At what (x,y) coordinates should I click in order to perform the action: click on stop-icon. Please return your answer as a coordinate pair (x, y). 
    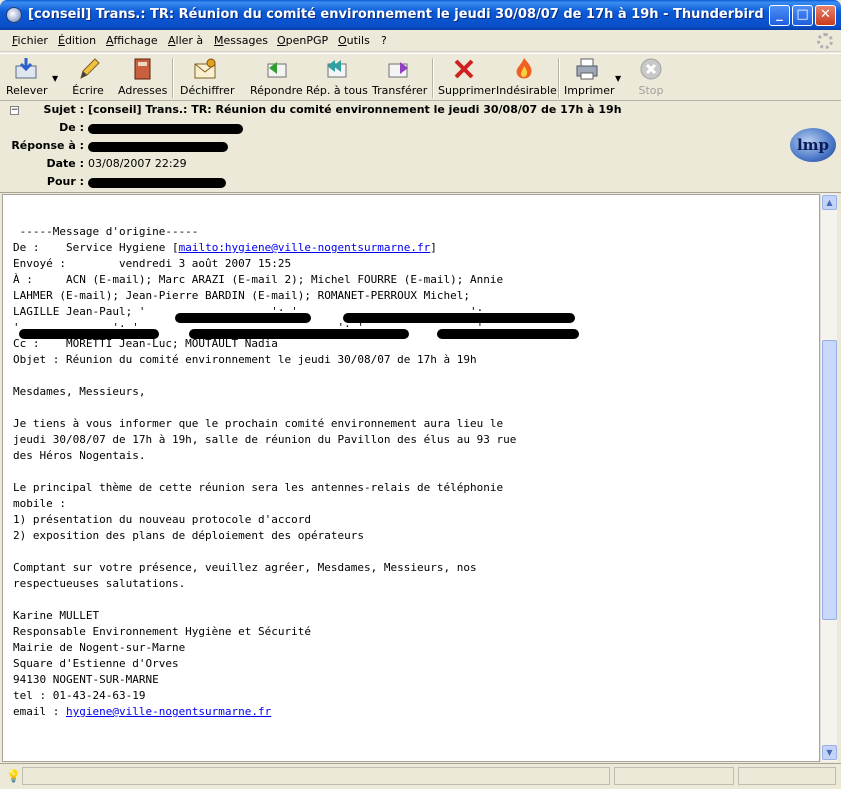
    Looking at the image, I should click on (651, 69).